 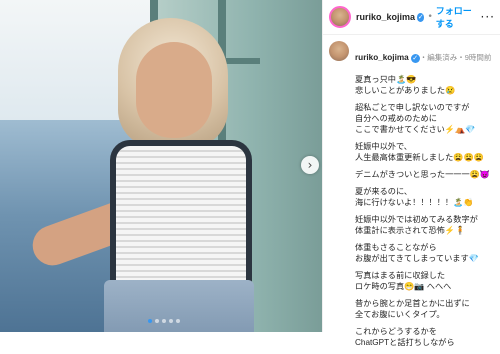 What do you see at coordinates (382, 57) in the screenshot?
I see `caption-author: ruriko_kojima` at bounding box center [382, 57].